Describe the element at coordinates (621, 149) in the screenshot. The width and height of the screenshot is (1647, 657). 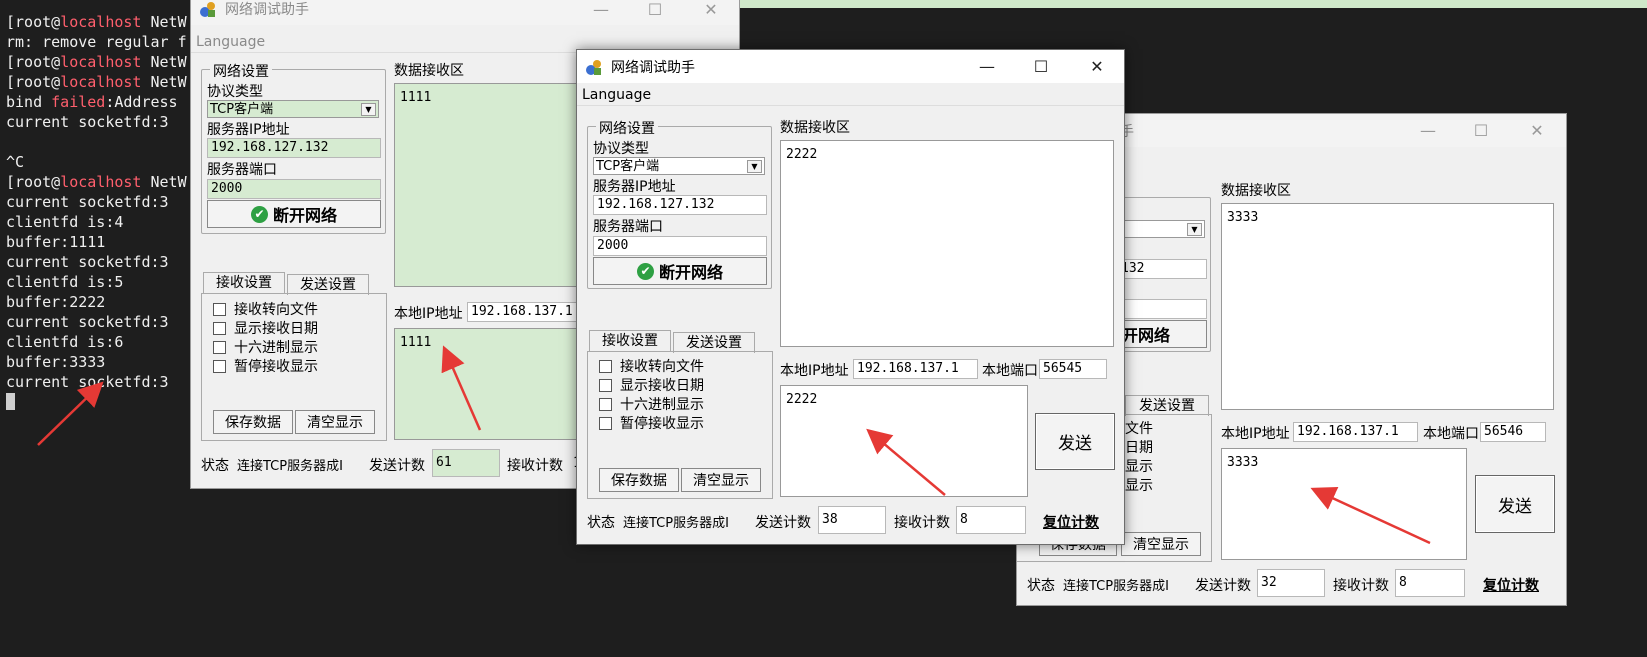
I see `protocol-label: 协议类型` at that location.